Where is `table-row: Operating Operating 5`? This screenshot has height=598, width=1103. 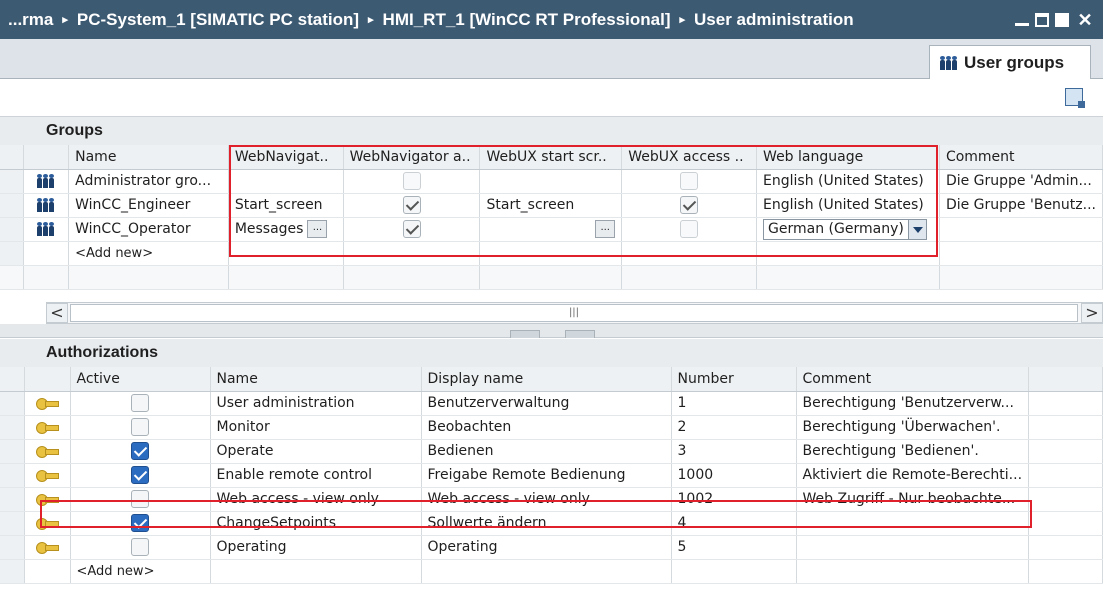
table-row: Operating Operating 5 is located at coordinates (551, 547).